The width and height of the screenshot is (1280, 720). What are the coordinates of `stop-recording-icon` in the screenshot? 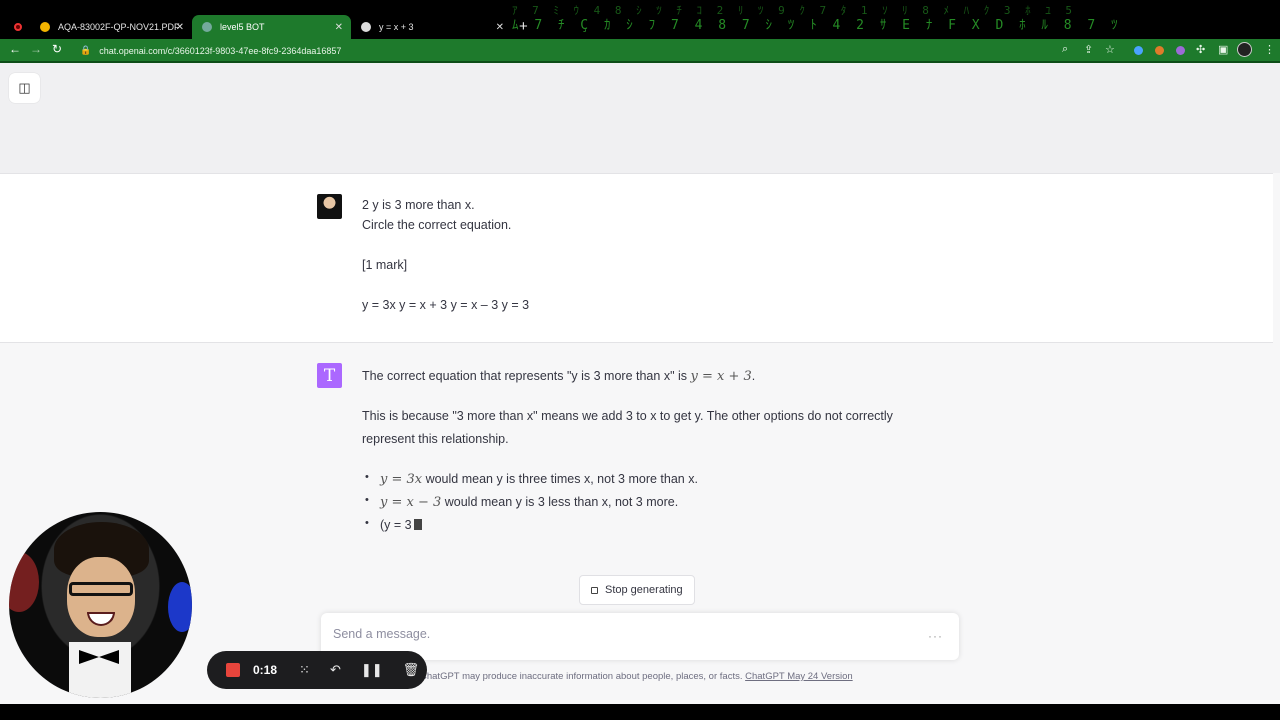 It's located at (233, 670).